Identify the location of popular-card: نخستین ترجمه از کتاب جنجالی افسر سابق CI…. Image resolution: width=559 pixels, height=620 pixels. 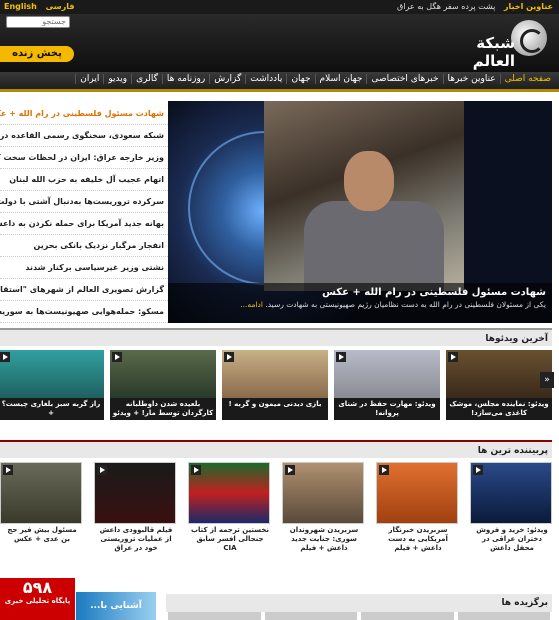
(229, 507).